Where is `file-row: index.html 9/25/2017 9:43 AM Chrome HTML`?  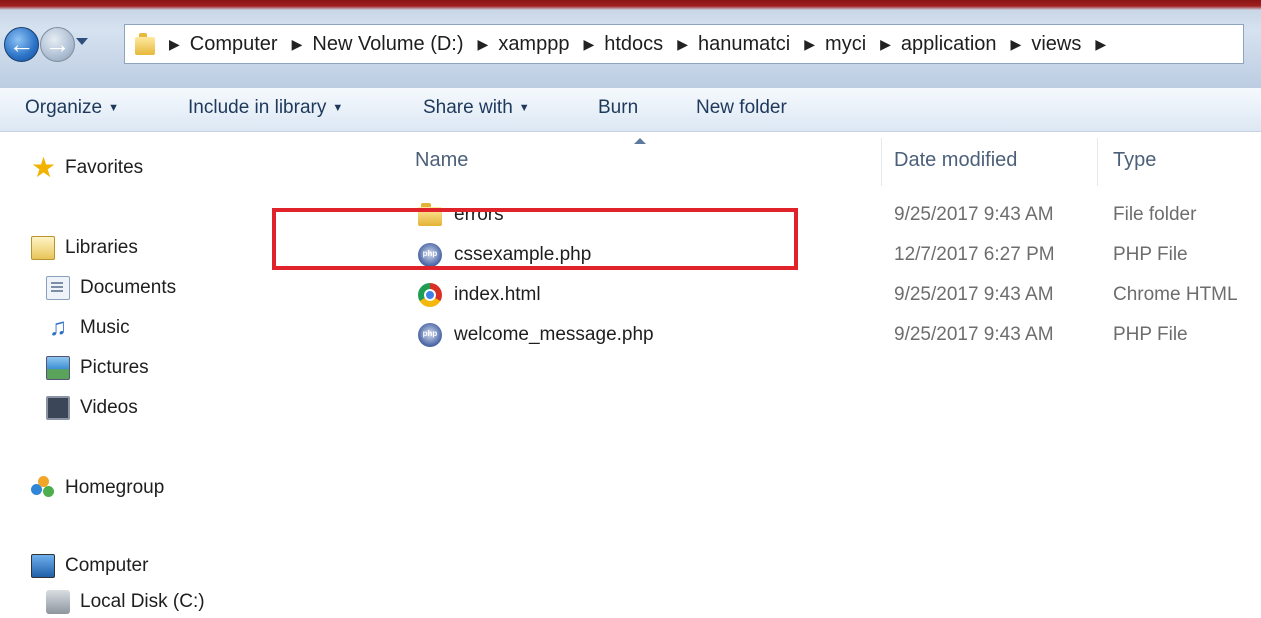
file-row: index.html 9/25/2017 9:43 AM Chrome HTML is located at coordinates (819, 295).